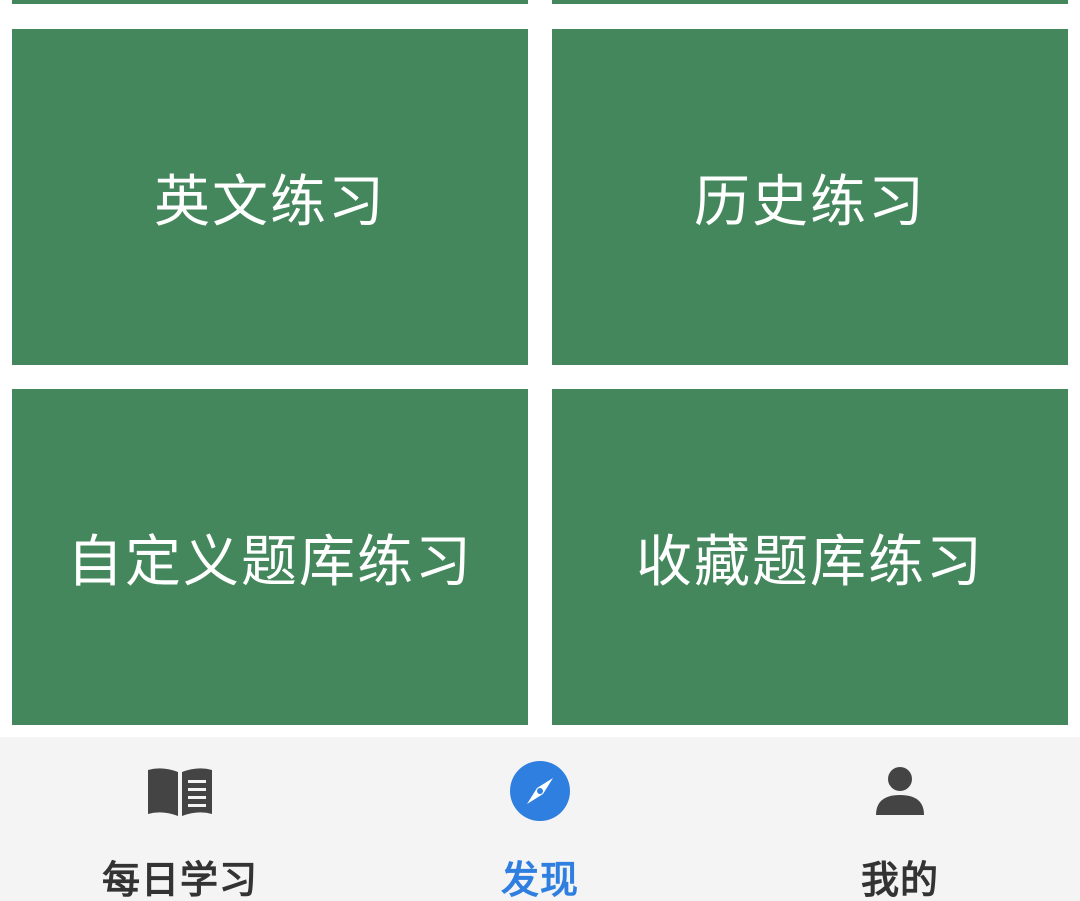 Image resolution: width=1080 pixels, height=901 pixels. Describe the element at coordinates (180, 791) in the screenshot. I see `book-icon` at that location.